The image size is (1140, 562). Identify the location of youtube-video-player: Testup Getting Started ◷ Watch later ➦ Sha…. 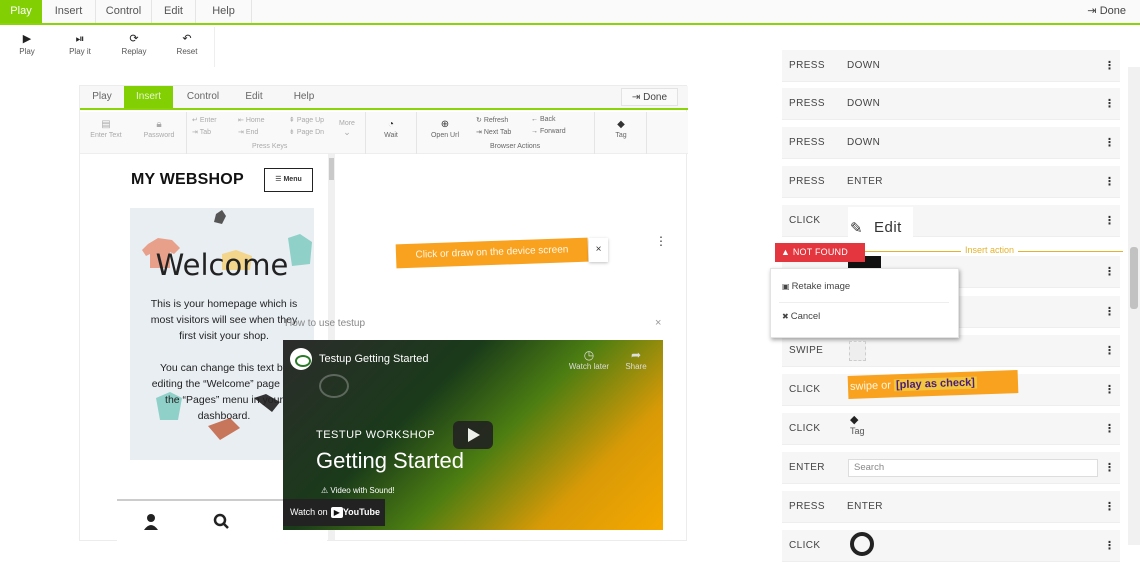
(473, 435).